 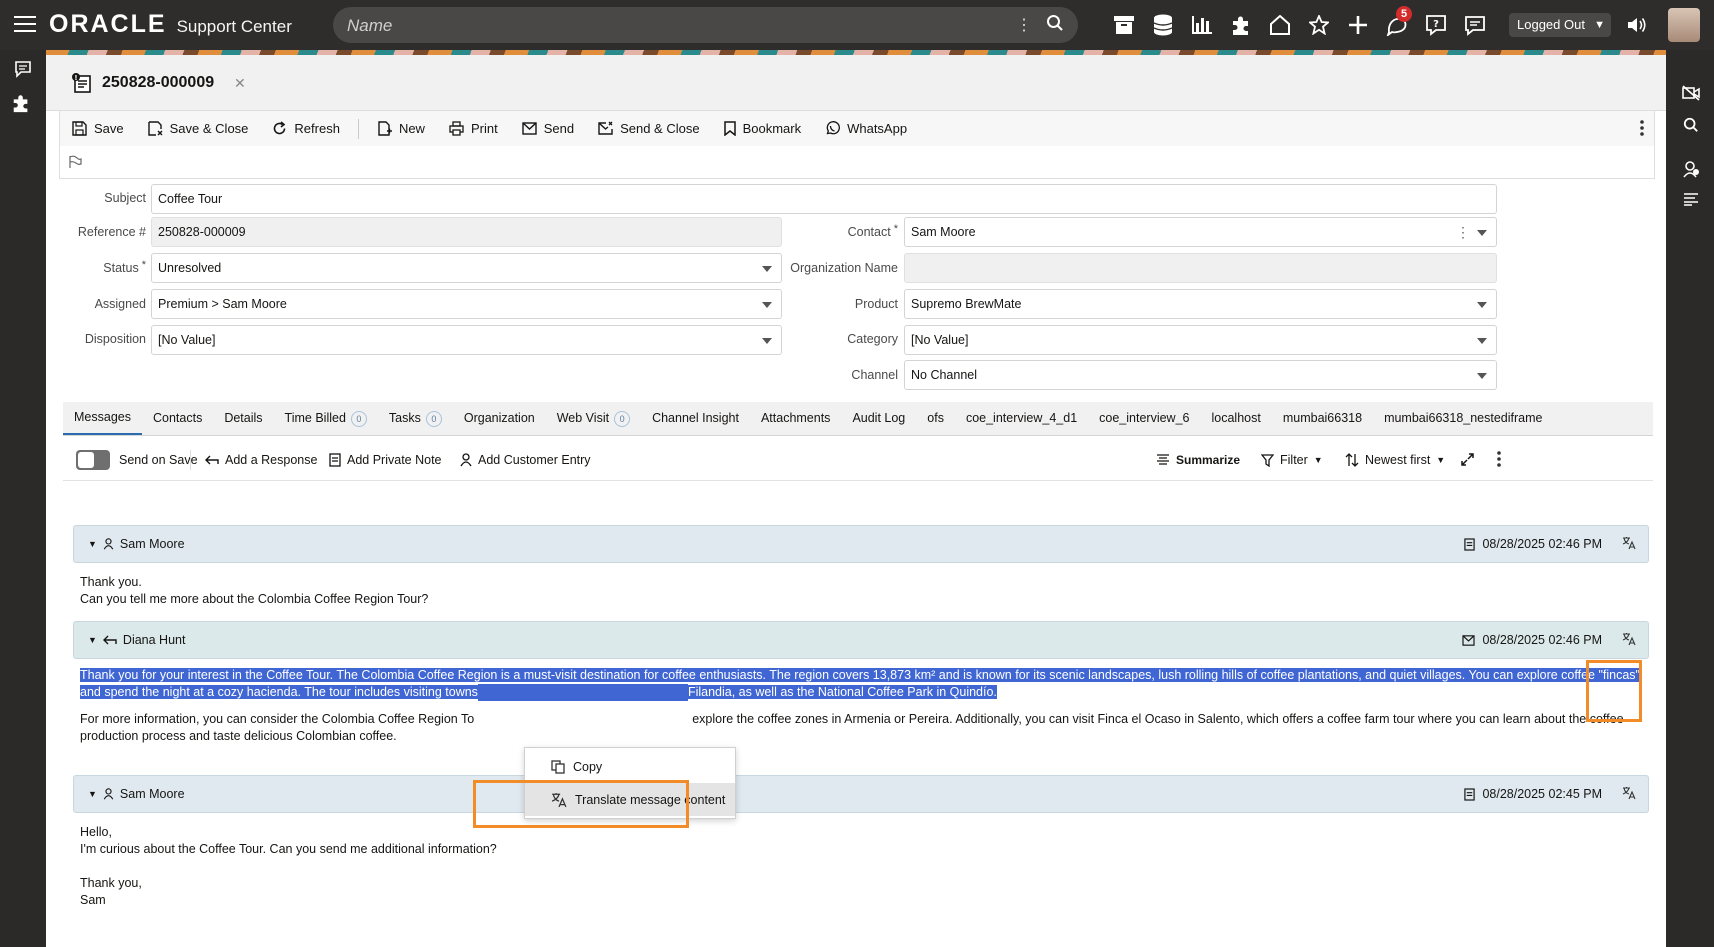 I want to click on message-header: ▼ Sam Moore 08/28/2025 02:45 PM, so click(x=861, y=794).